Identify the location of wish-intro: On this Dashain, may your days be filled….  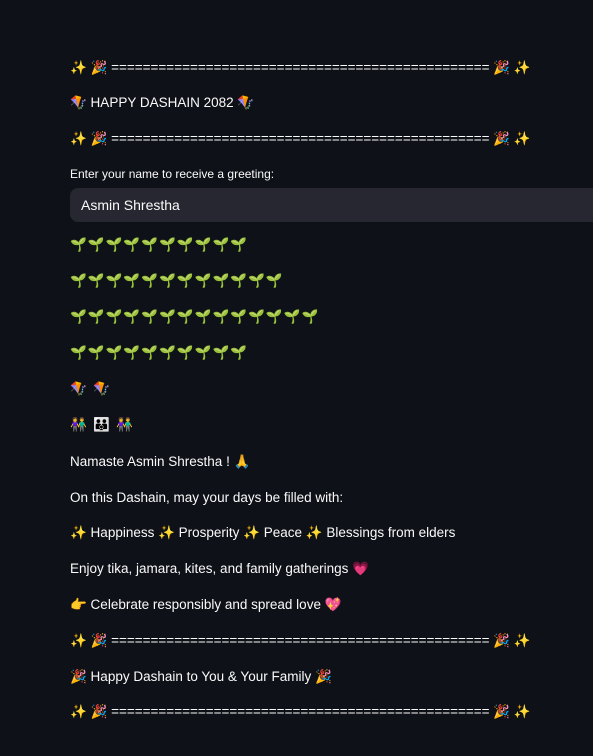
(207, 497).